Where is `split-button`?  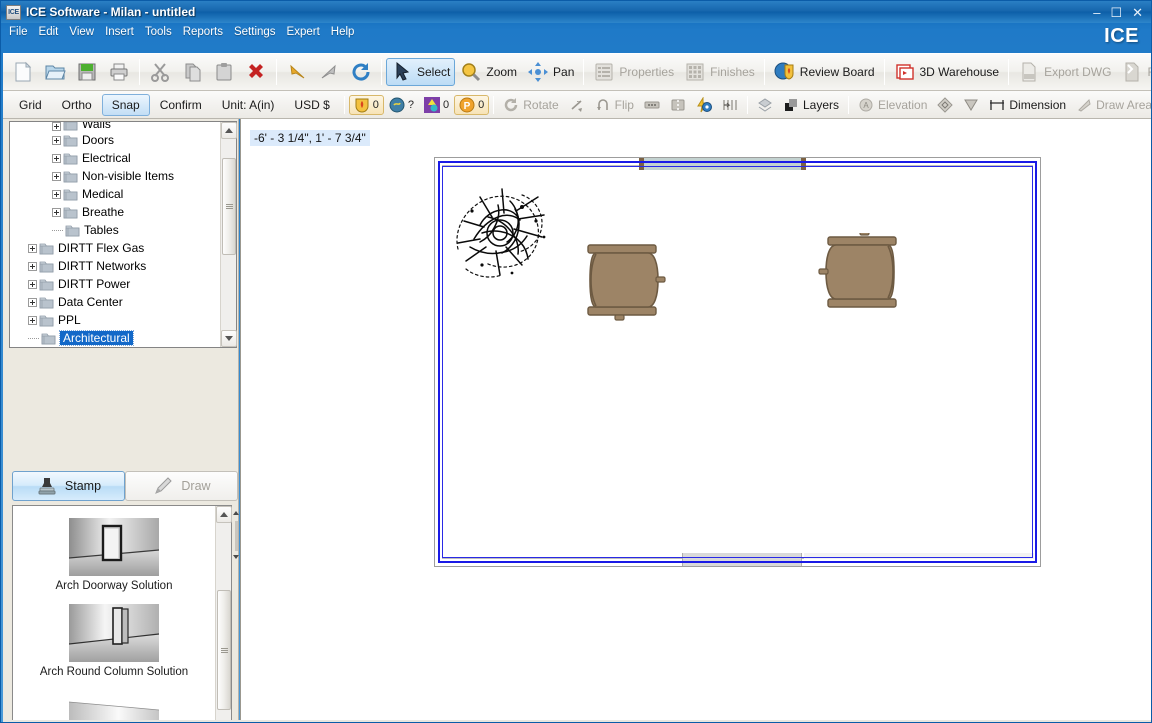 split-button is located at coordinates (678, 105).